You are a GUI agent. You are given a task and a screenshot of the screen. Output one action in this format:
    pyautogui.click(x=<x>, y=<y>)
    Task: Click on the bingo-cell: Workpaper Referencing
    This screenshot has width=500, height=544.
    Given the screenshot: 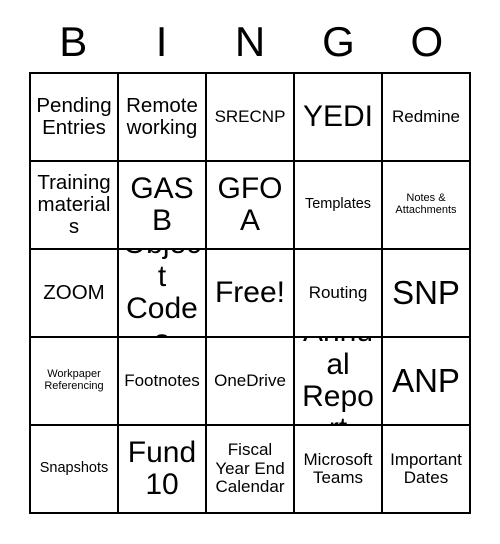 What is the action you would take?
    pyautogui.click(x=75, y=382)
    